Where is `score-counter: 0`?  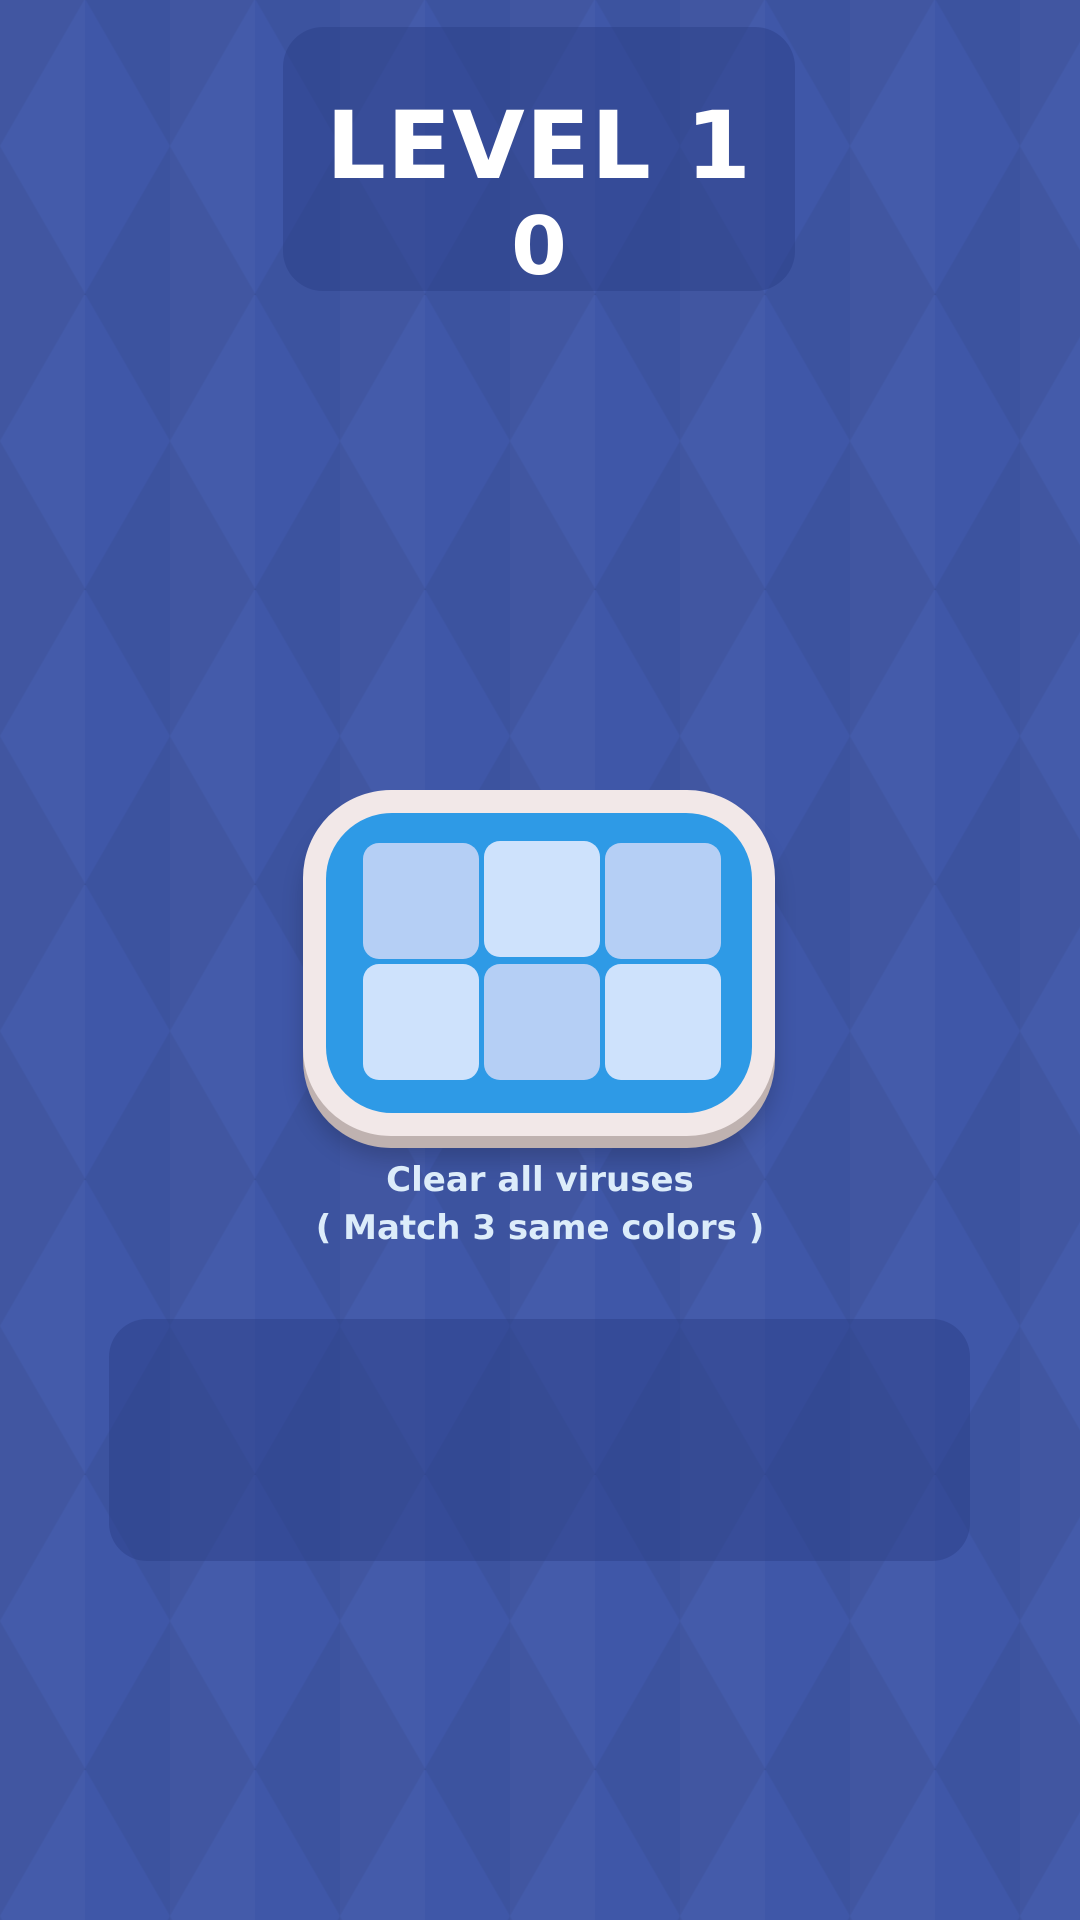
score-counter: 0 is located at coordinates (539, 246).